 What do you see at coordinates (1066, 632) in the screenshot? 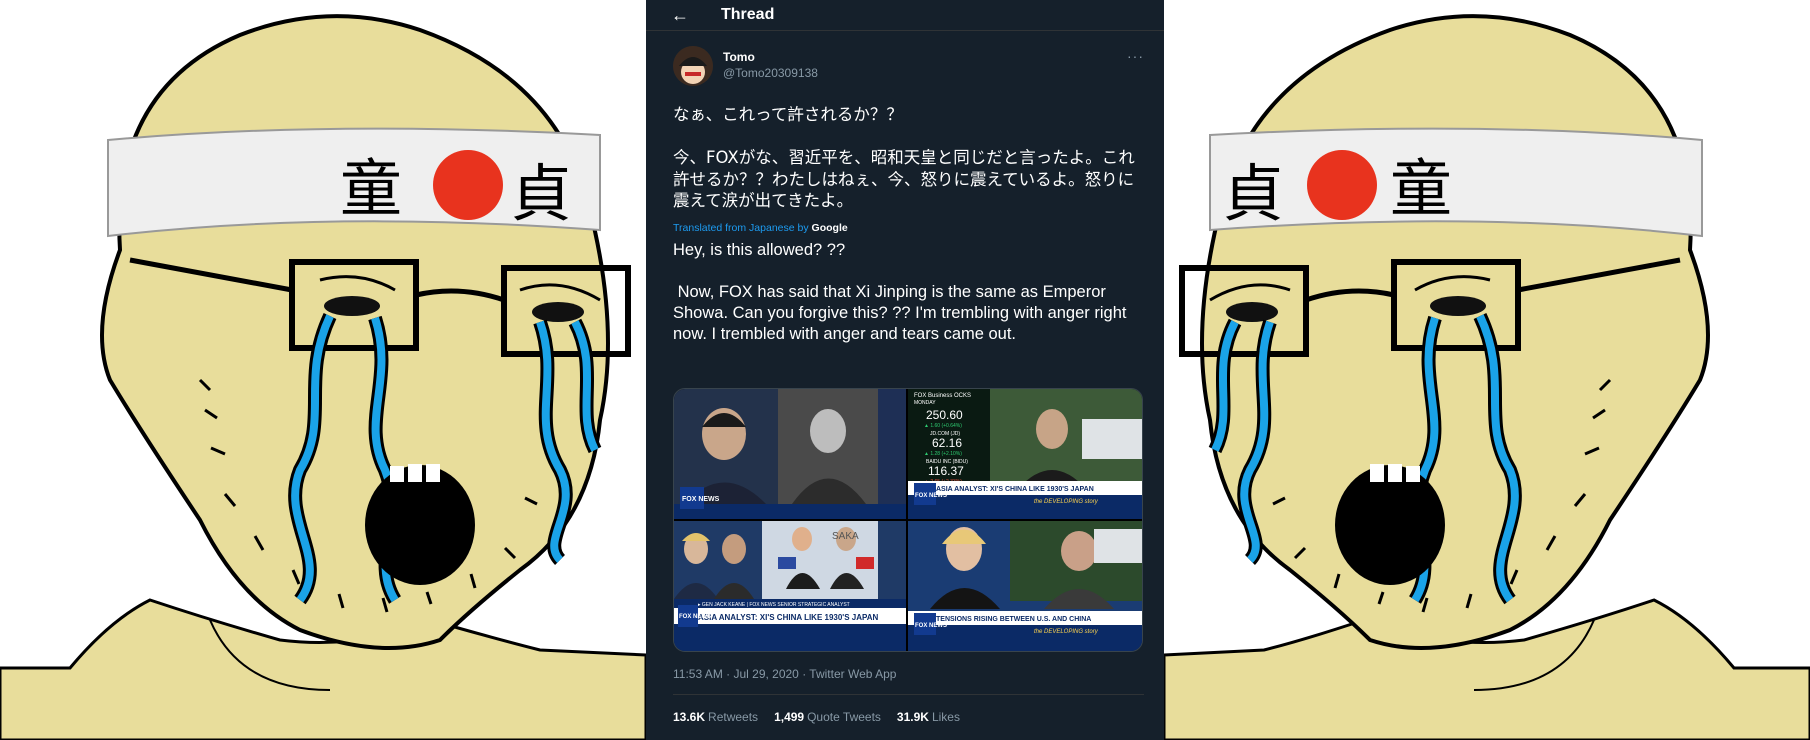
I see `subline-bottom-right: the DEVELOPING story` at bounding box center [1066, 632].